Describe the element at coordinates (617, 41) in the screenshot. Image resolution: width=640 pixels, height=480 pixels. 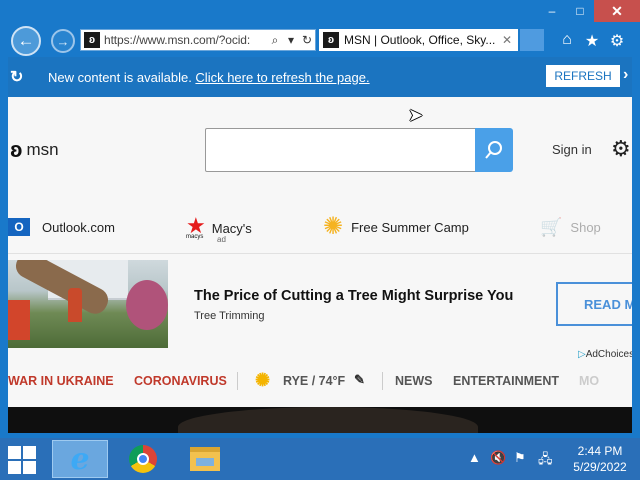
I see `tools-gear-icon: ⚙` at that location.